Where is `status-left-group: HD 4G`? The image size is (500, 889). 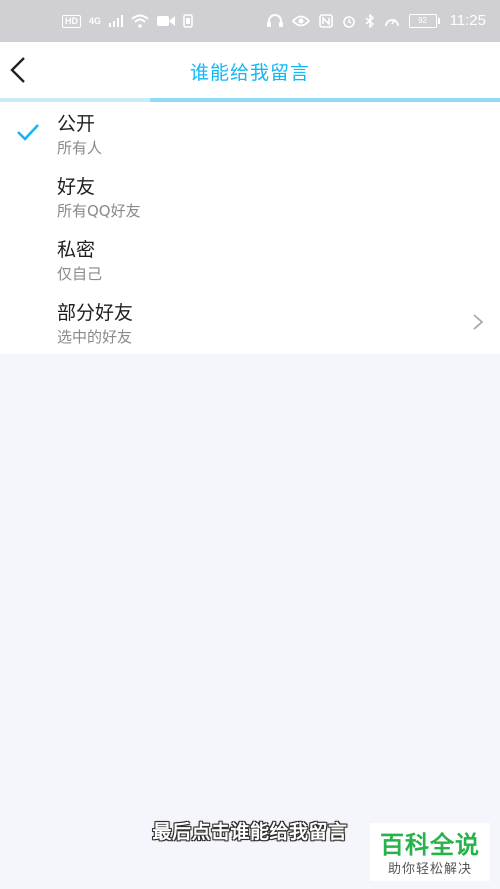
status-left-group: HD 4G is located at coordinates (127, 21).